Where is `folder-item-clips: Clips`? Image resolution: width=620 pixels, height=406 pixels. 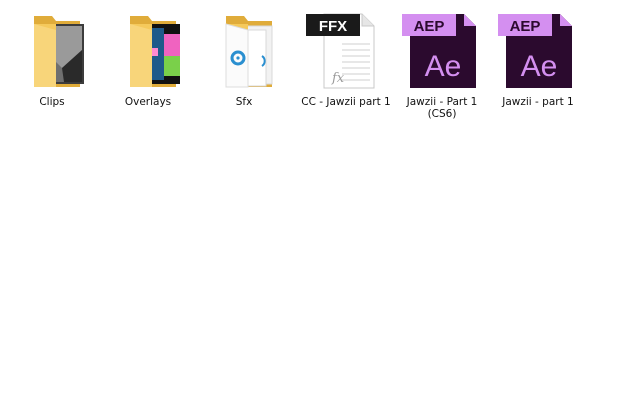 folder-item-clips: Clips is located at coordinates (52, 68).